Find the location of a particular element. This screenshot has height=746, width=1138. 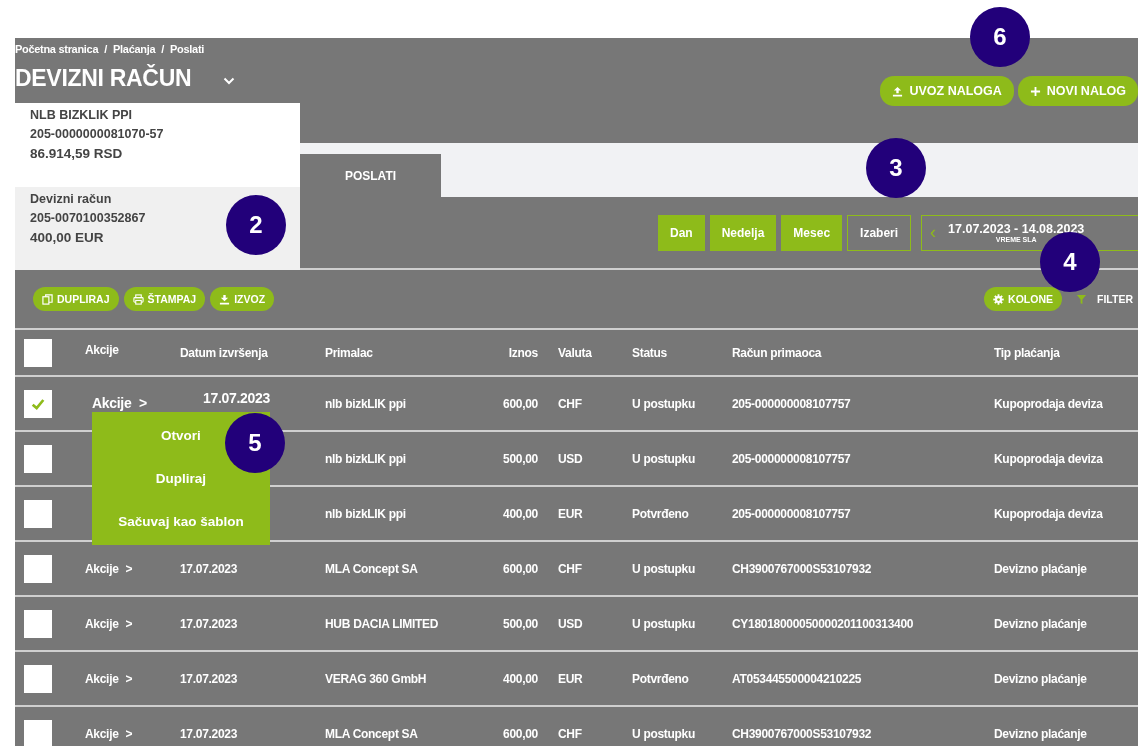

printer-icon is located at coordinates (138, 299).